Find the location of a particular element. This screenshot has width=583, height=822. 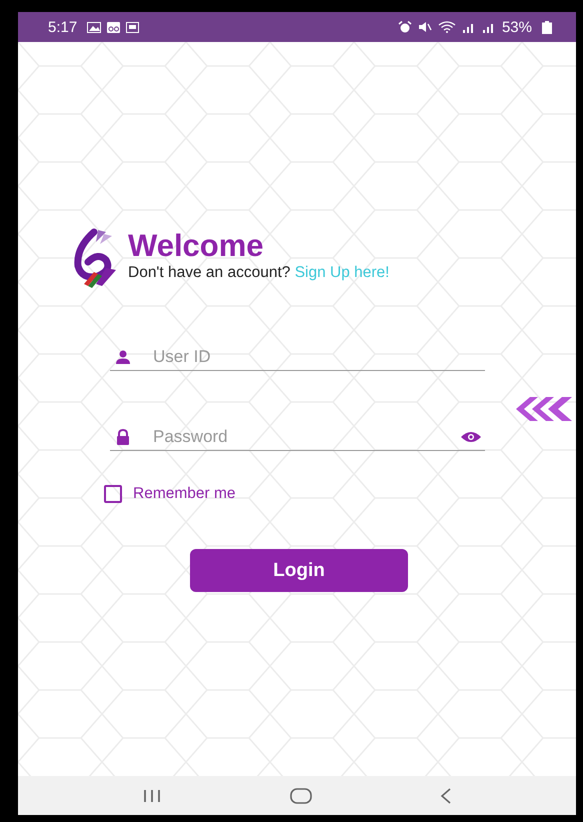

mute-icon is located at coordinates (425, 27).